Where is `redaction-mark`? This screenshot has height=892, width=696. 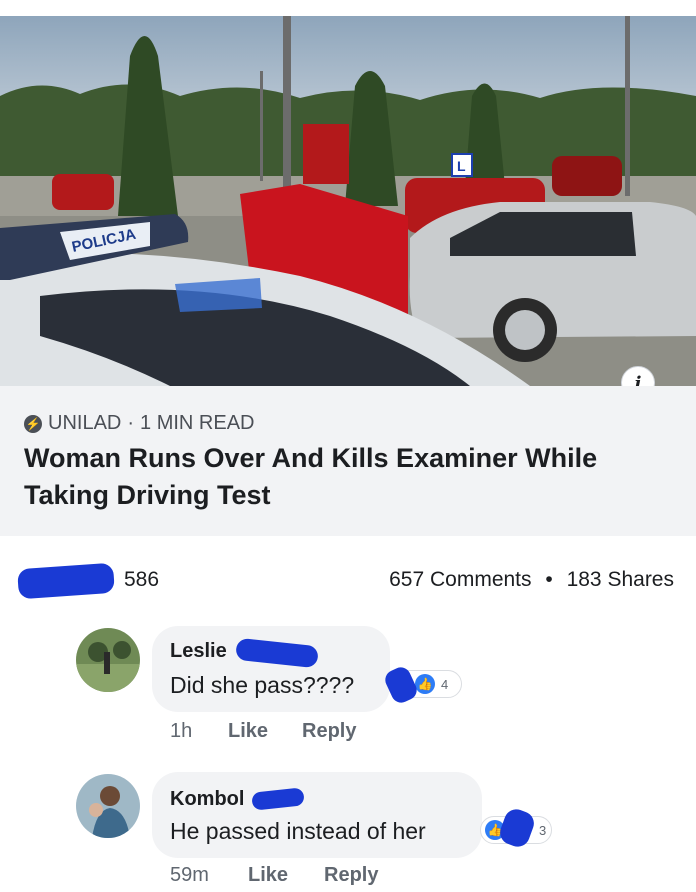
redaction-mark is located at coordinates (66, 581).